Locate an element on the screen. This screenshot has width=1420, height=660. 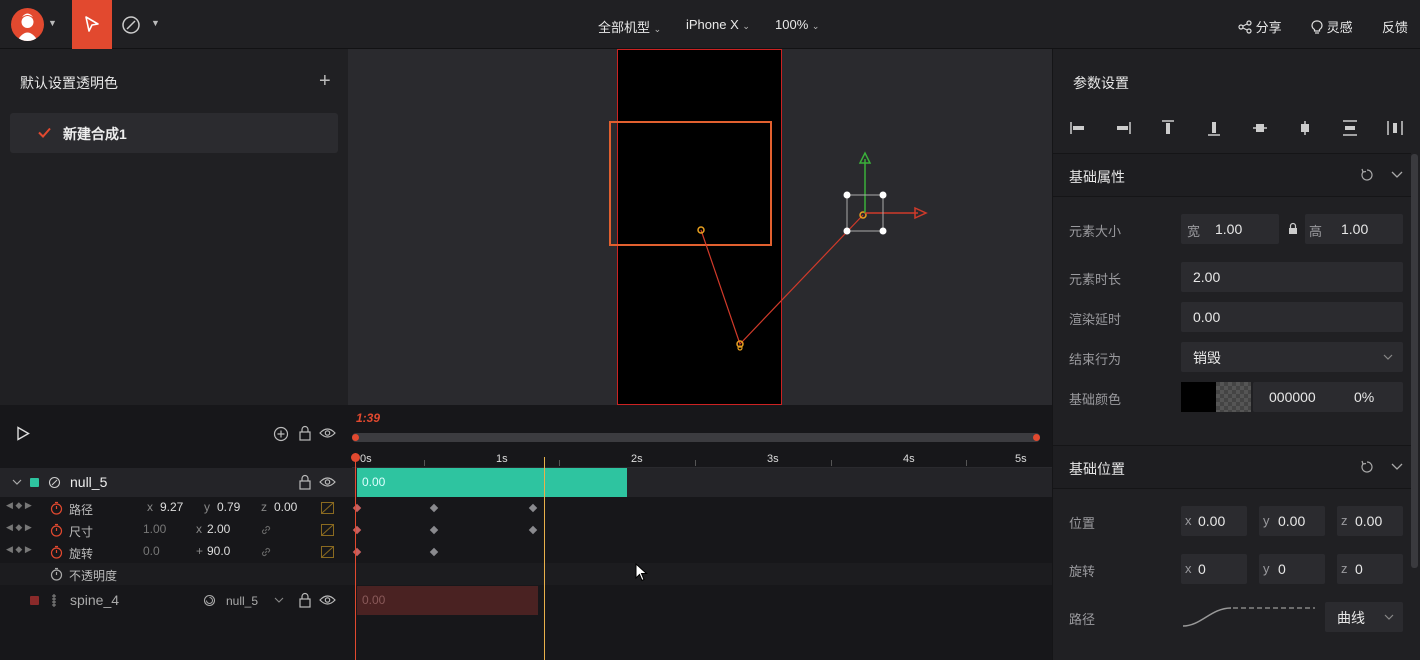
layer-row-null5: null_5 0.00 is located at coordinates (526, 482).